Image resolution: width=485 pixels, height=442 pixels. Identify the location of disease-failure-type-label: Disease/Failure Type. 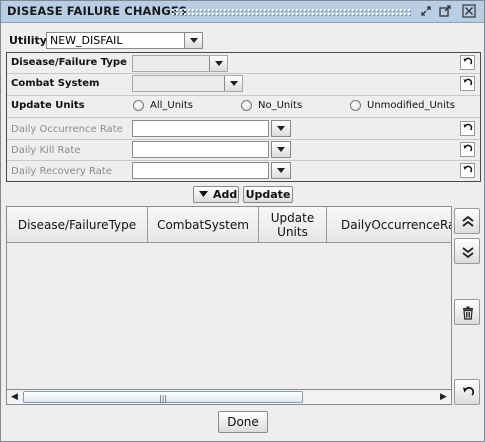
(69, 62).